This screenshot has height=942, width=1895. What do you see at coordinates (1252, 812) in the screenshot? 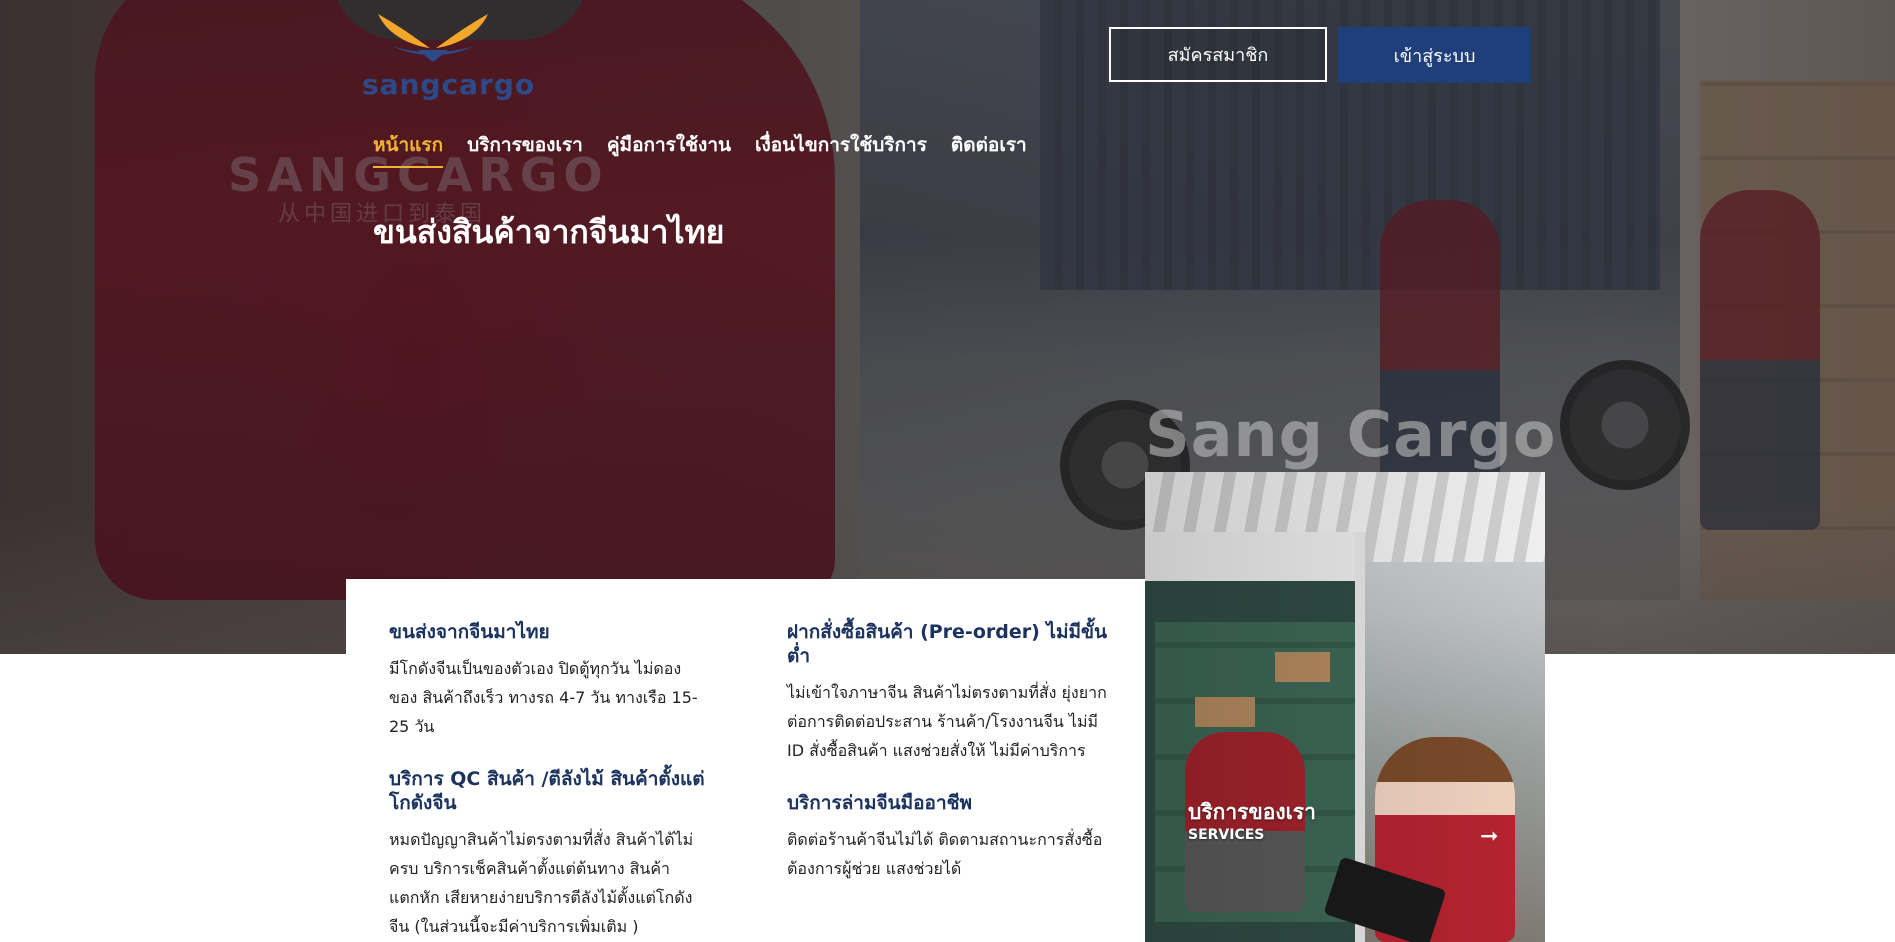
I see `panel-title: บริการของเรา` at bounding box center [1252, 812].